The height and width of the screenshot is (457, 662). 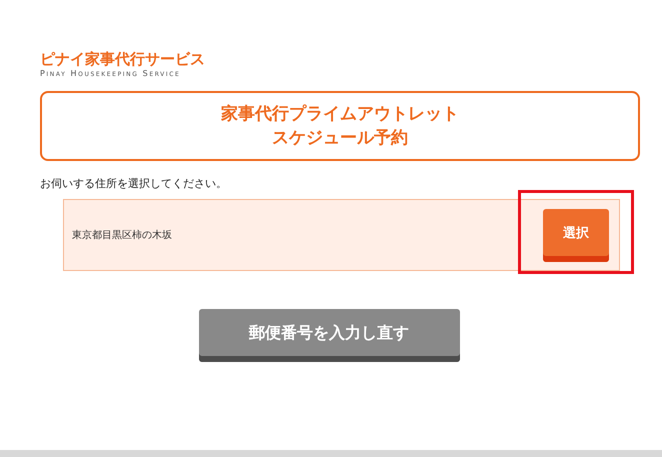 What do you see at coordinates (123, 59) in the screenshot?
I see `logo-name: ピナイ家事代行サービス` at bounding box center [123, 59].